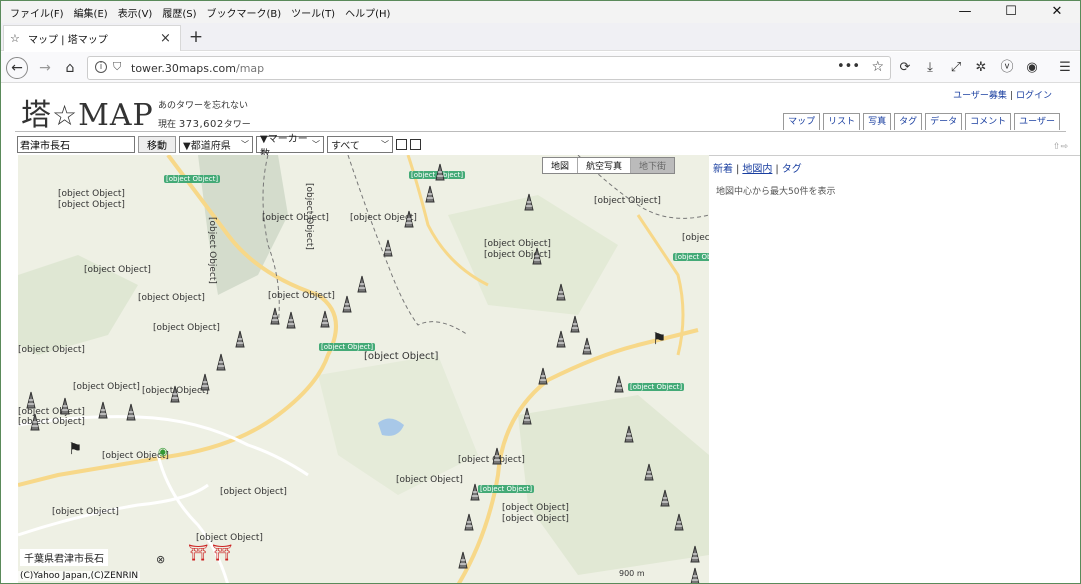 This screenshot has height=584, width=1081. I want to click on forward-icon: →, so click(45, 68).